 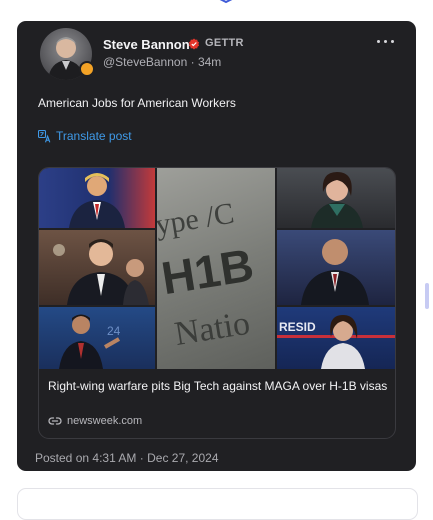 What do you see at coordinates (55, 421) in the screenshot?
I see `link-icon` at bounding box center [55, 421].